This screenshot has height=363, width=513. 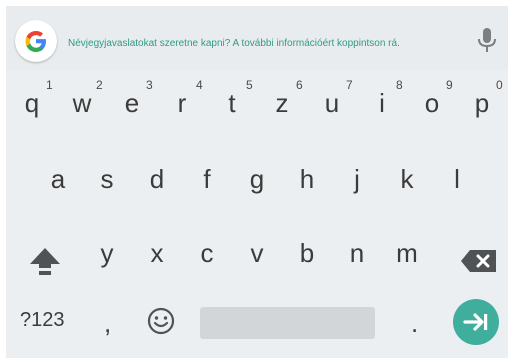 What do you see at coordinates (299, 85) in the screenshot?
I see `key-hint: 6` at bounding box center [299, 85].